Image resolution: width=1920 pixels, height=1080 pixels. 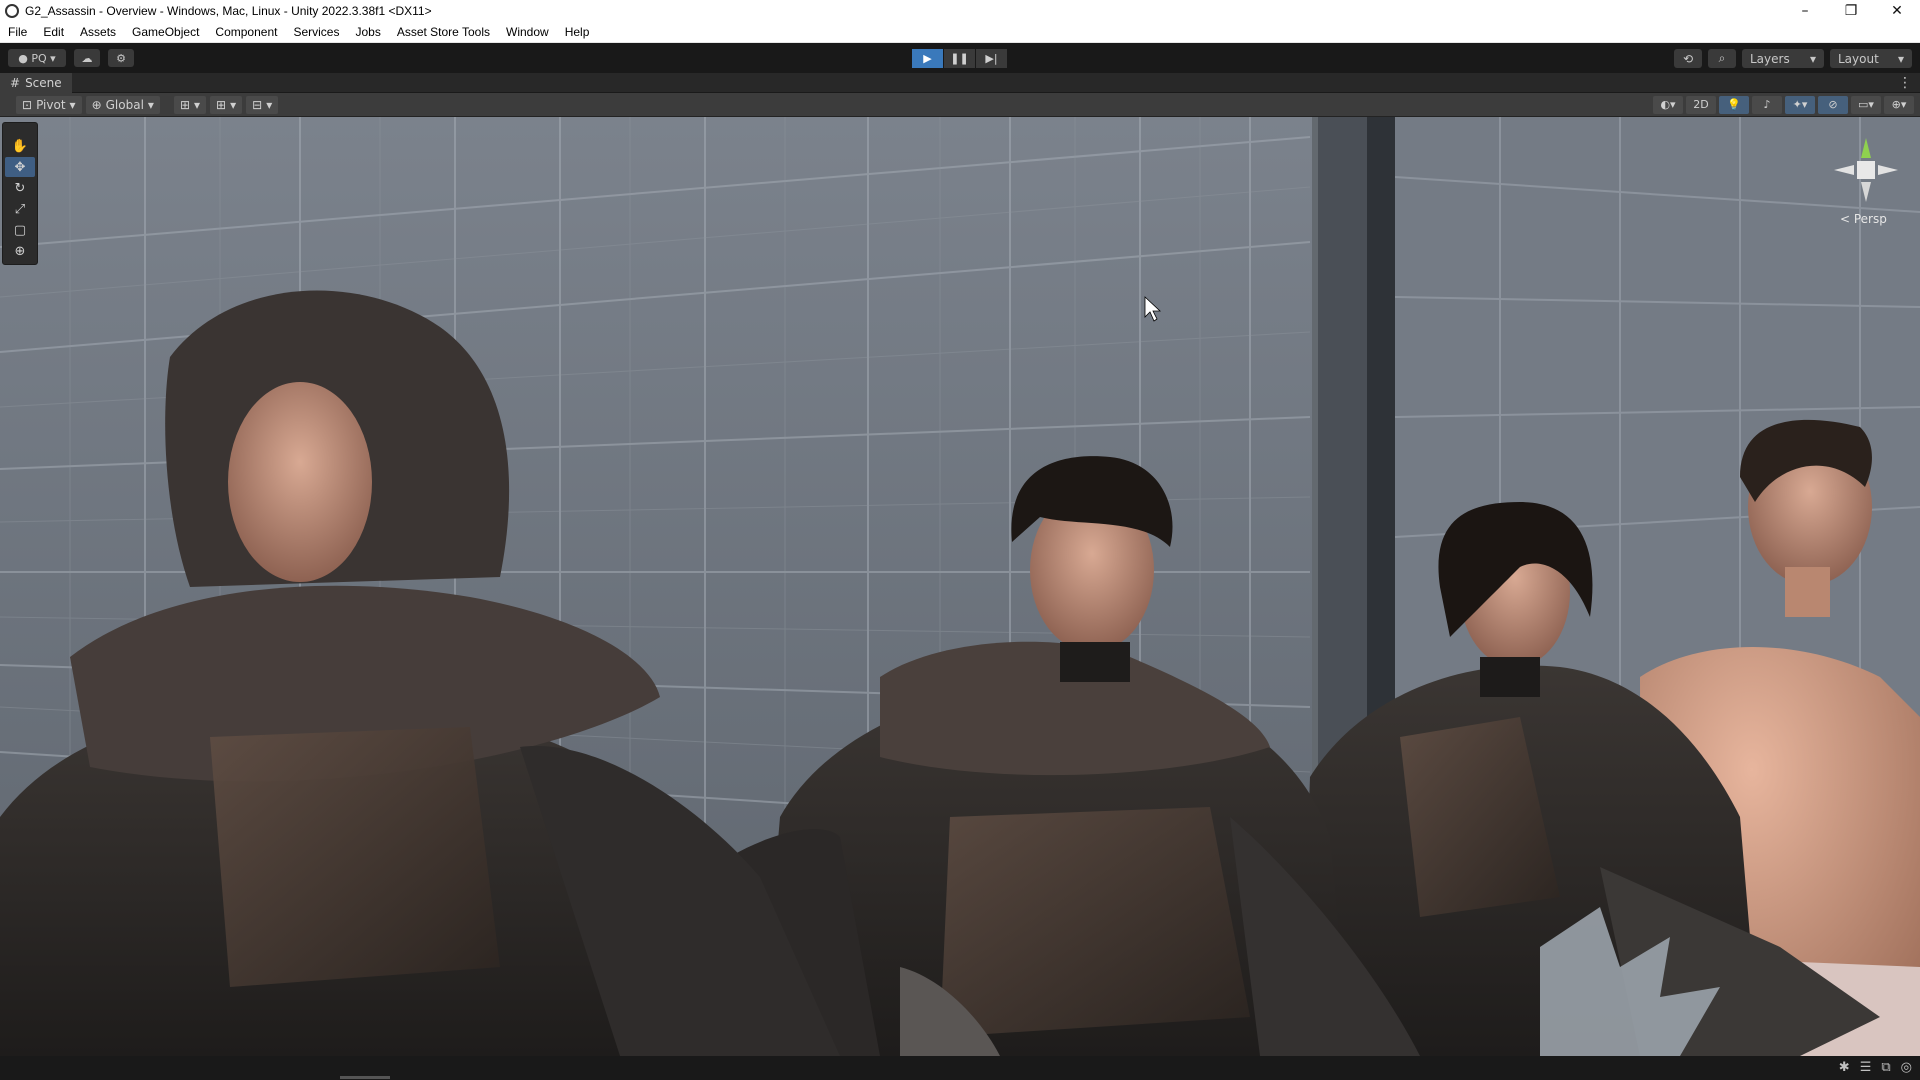 What do you see at coordinates (1885, 1067) in the screenshot?
I see `network-icon: ⧉` at bounding box center [1885, 1067].